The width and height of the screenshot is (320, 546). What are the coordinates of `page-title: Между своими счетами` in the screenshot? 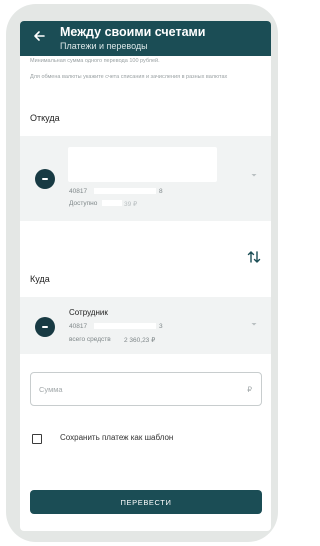 It's located at (133, 32).